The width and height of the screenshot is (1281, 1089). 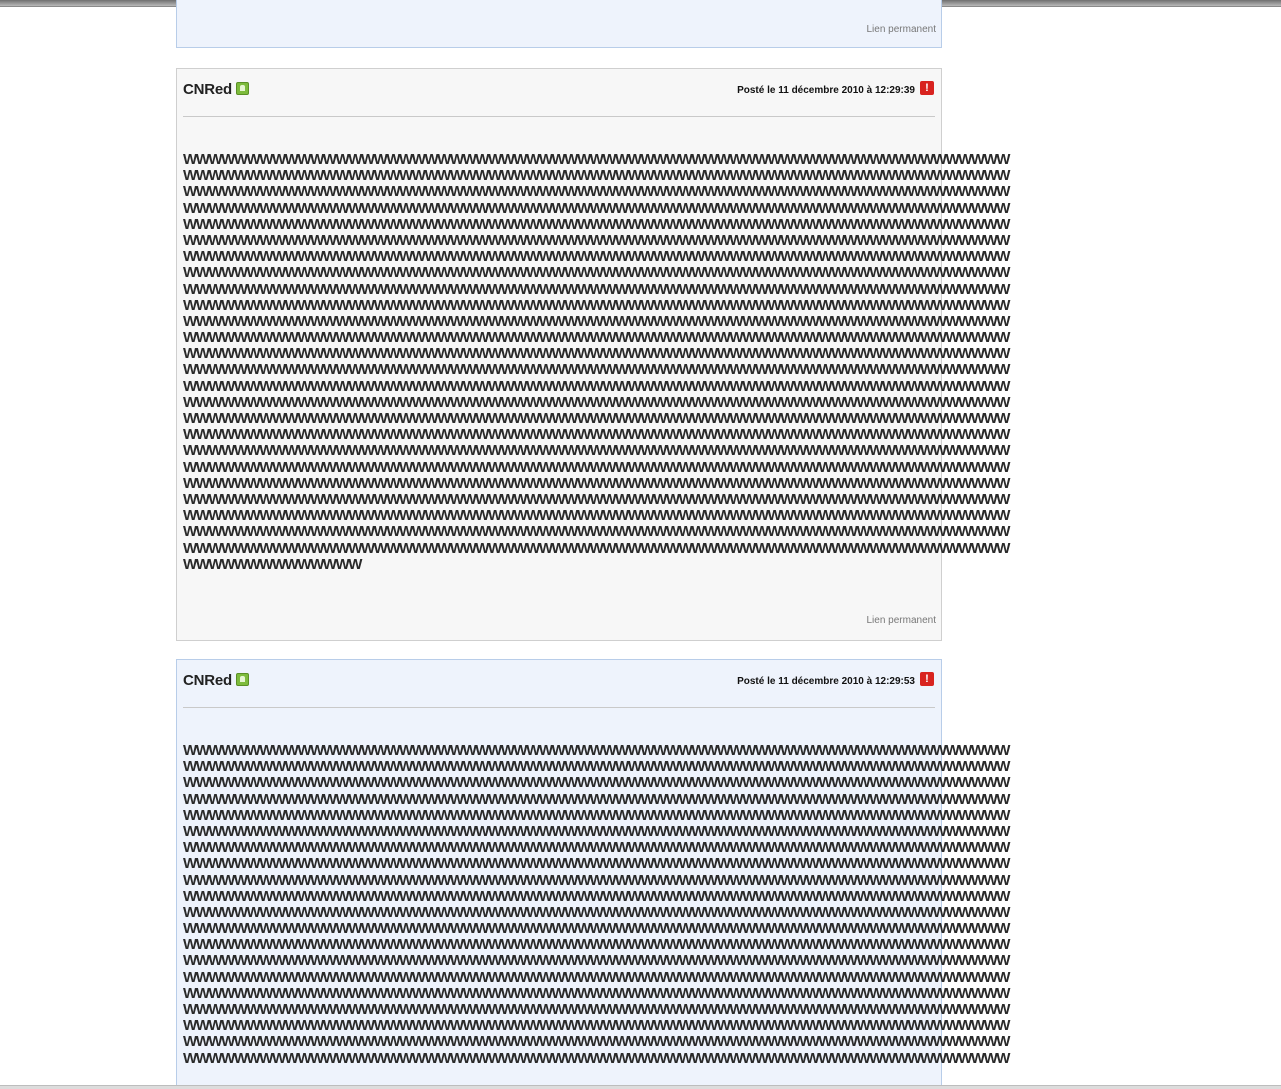 What do you see at coordinates (559, 24) in the screenshot?
I see `post-previous: Lien permanent` at bounding box center [559, 24].